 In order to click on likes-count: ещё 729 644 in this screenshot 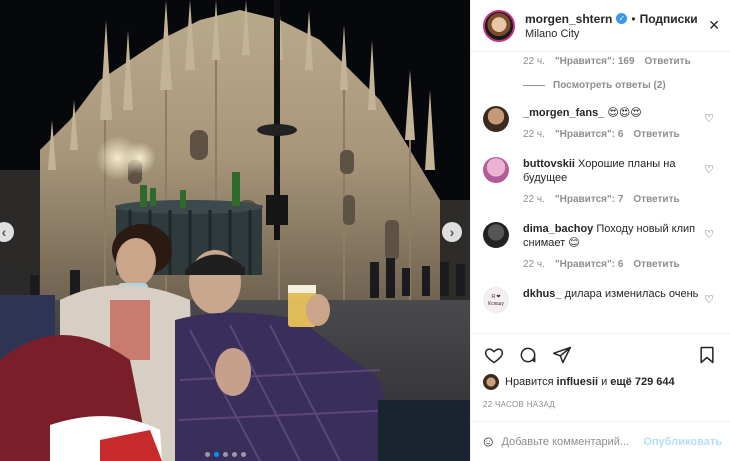, I will do `click(642, 382)`.